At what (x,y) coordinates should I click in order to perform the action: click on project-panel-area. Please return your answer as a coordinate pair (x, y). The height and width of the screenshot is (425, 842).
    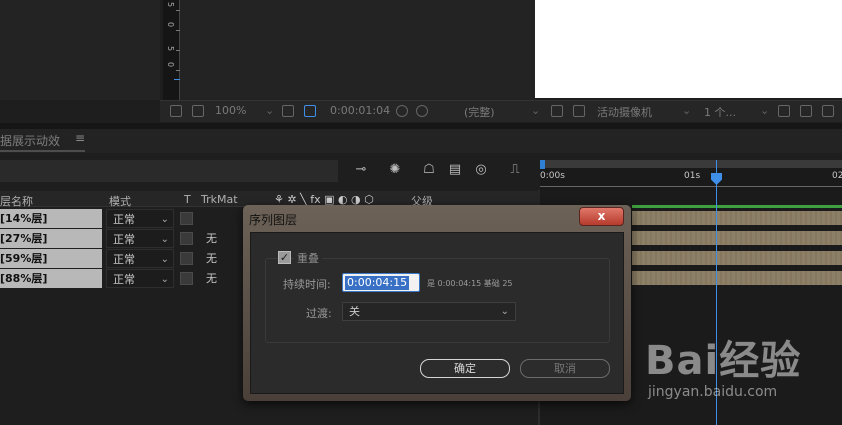
    Looking at the image, I should click on (80, 50).